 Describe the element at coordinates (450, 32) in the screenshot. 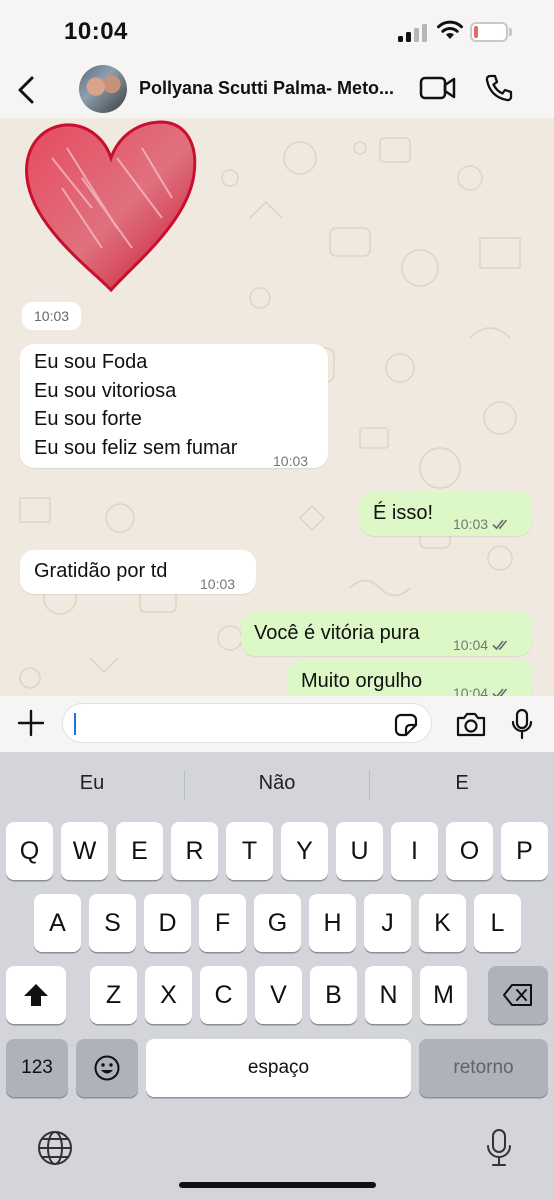

I see `wifi-icon` at that location.